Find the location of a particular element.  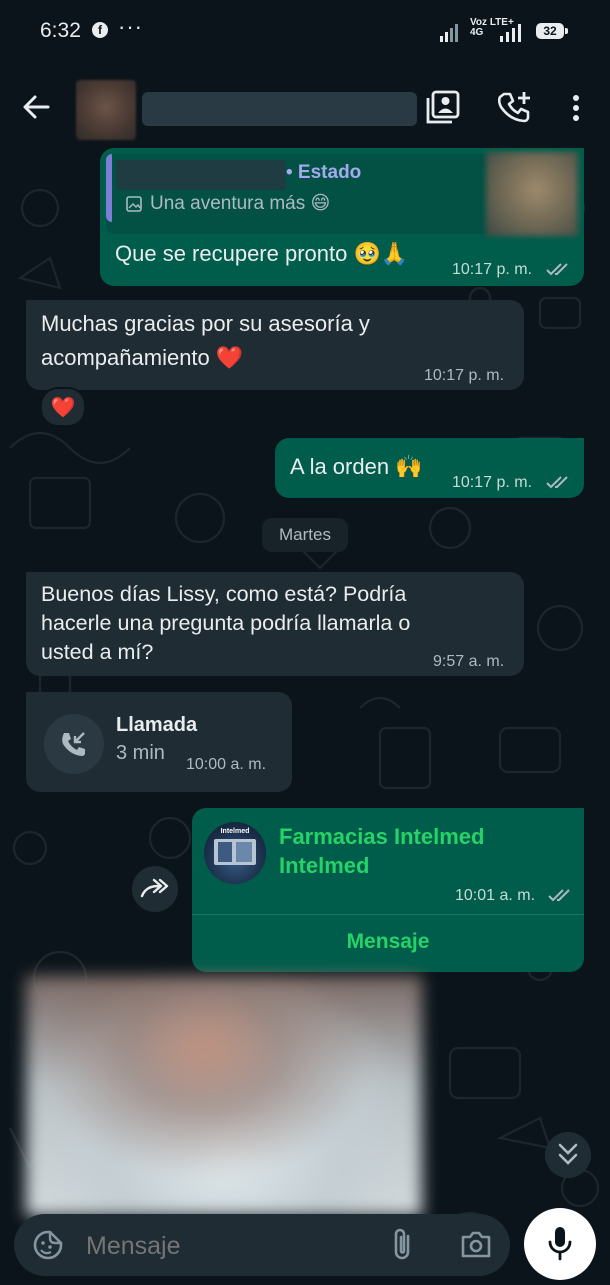

contact-name-line1: Farmacias Intelmed is located at coordinates (382, 836).